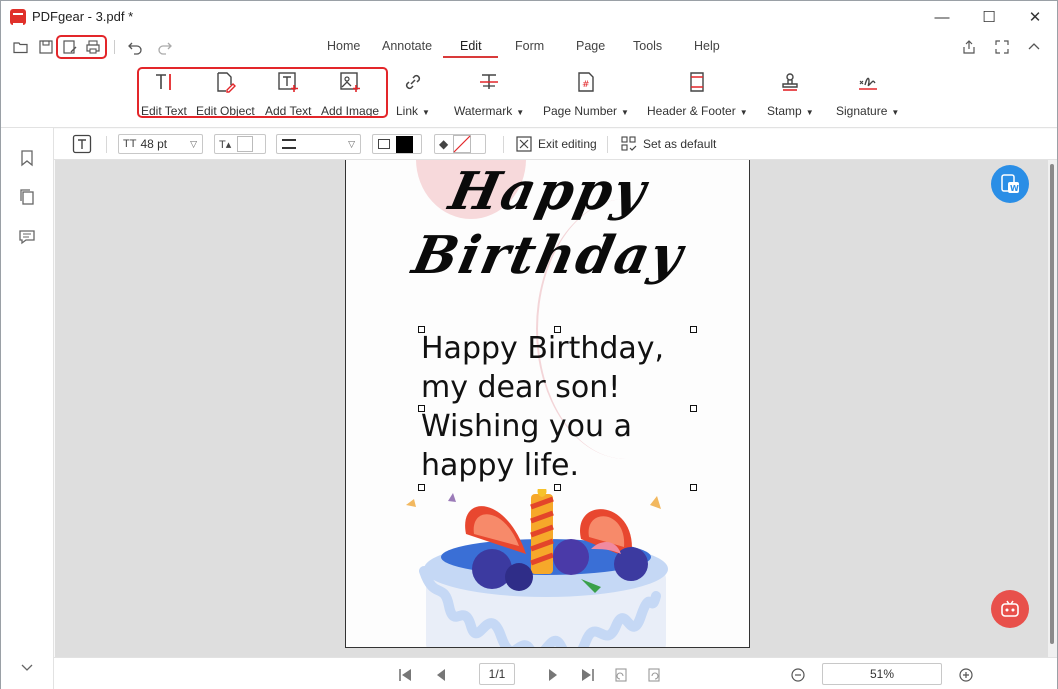  Describe the element at coordinates (621, 675) in the screenshot. I see `rotate-left-icon` at that location.